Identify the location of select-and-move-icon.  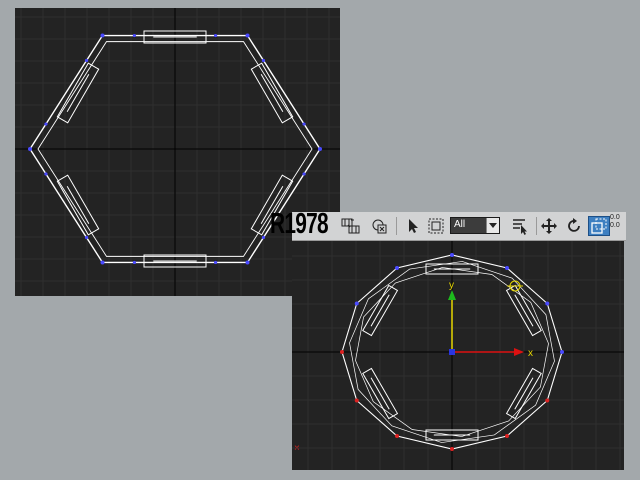
(549, 226).